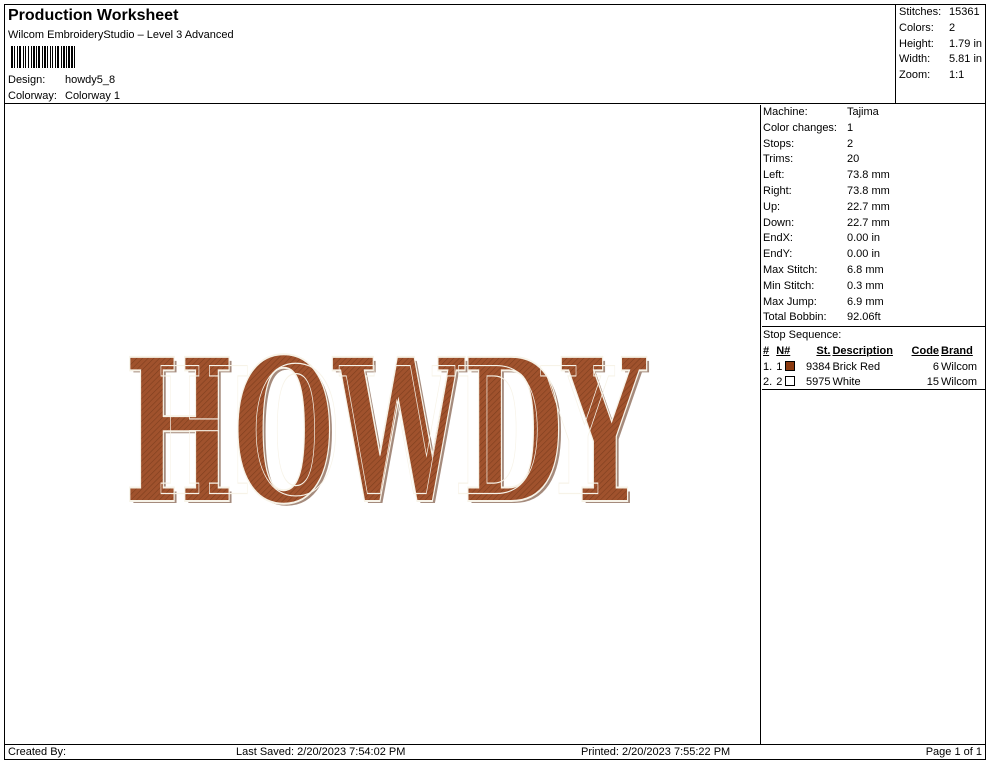 Image resolution: width=990 pixels, height=762 pixels. What do you see at coordinates (823, 351) in the screenshot?
I see `col-header-stitches: St.` at bounding box center [823, 351].